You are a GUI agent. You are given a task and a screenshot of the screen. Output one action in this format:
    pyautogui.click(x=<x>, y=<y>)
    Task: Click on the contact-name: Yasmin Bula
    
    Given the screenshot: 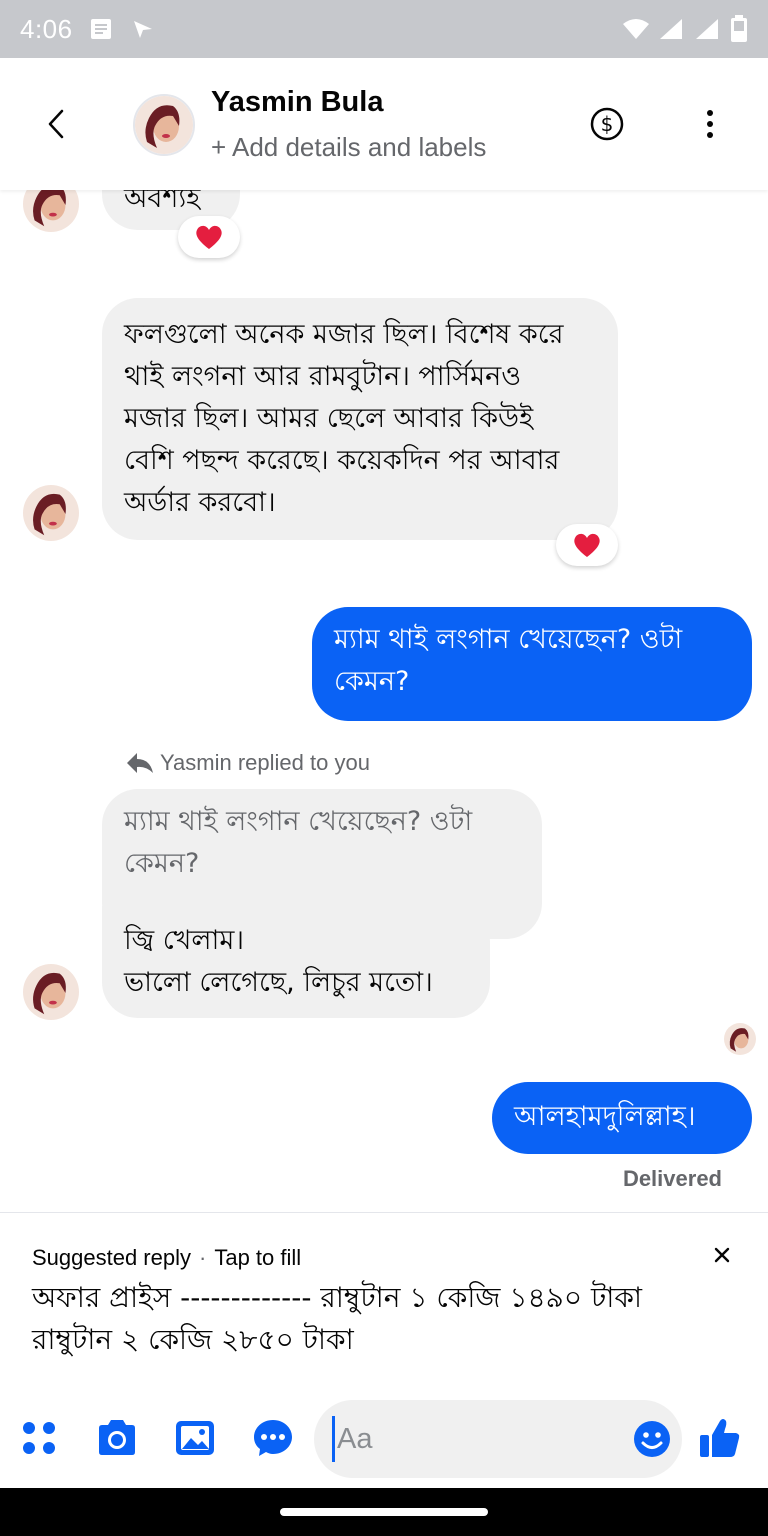 What is the action you would take?
    pyautogui.click(x=297, y=102)
    